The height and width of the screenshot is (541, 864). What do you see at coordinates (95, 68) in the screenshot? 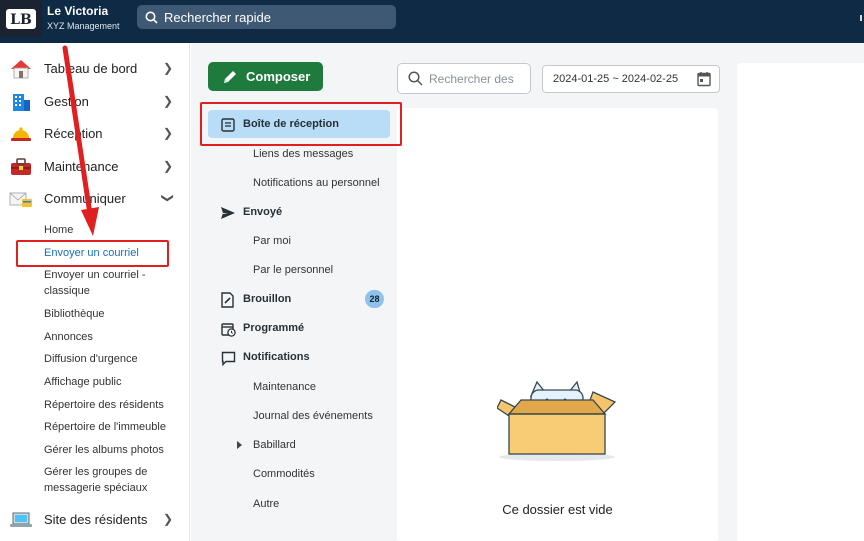
I see `sidebar-item-tableau-de-bord: Tableau de bord ❯` at bounding box center [95, 68].